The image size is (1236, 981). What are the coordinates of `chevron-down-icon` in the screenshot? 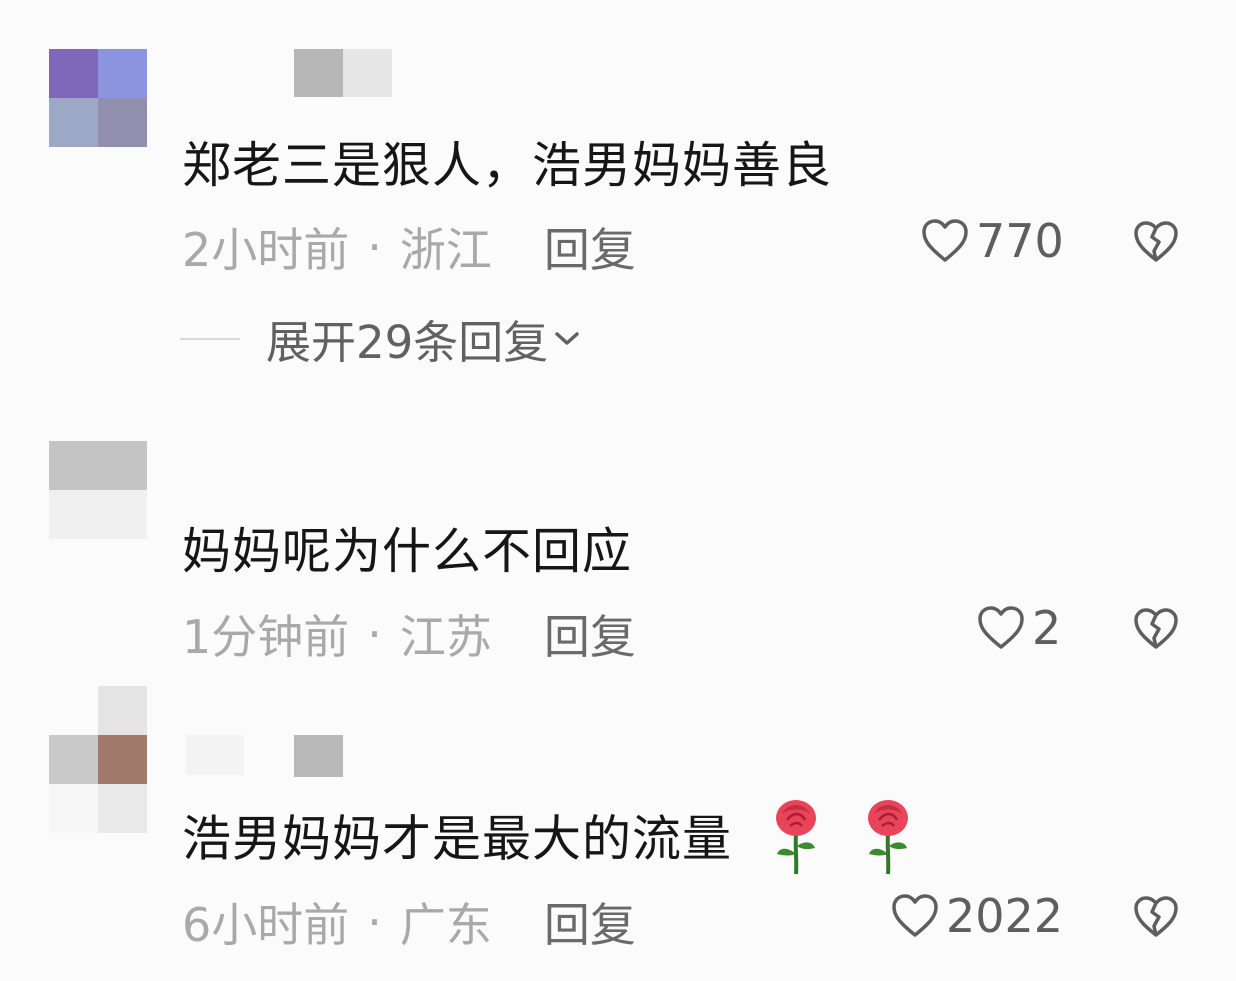 It's located at (567, 338).